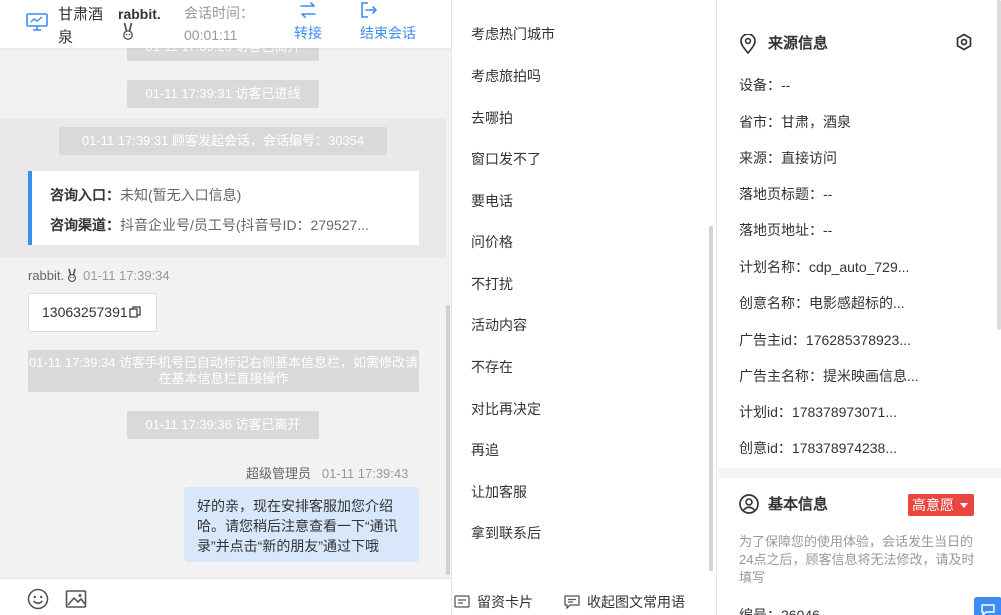 The image size is (1001, 615). What do you see at coordinates (760, 611) in the screenshot?
I see `row-label: 编号：` at bounding box center [760, 611].